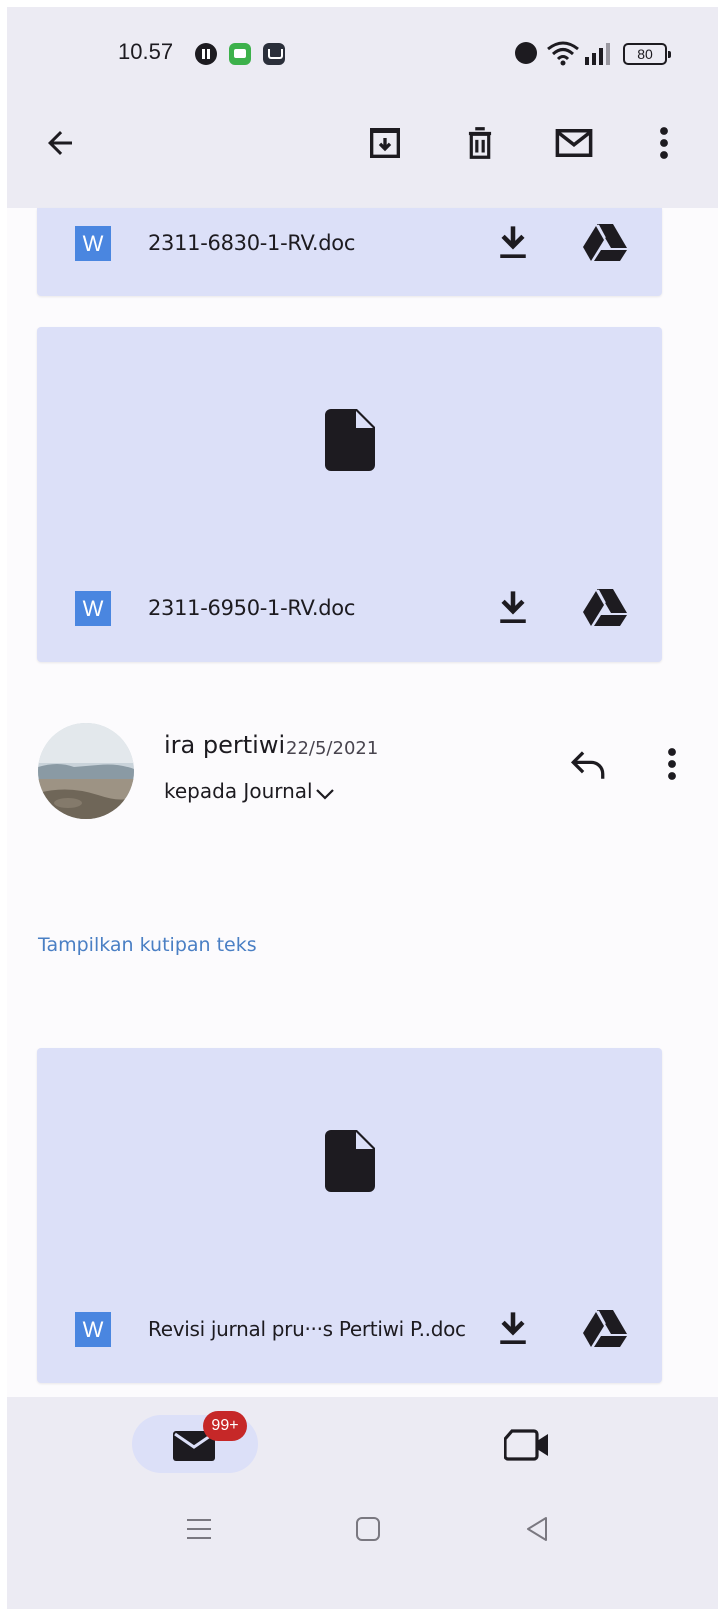 The height and width of the screenshot is (1609, 725). I want to click on attachment-card: W 2311-6830-1-RV.doc, so click(349, 252).